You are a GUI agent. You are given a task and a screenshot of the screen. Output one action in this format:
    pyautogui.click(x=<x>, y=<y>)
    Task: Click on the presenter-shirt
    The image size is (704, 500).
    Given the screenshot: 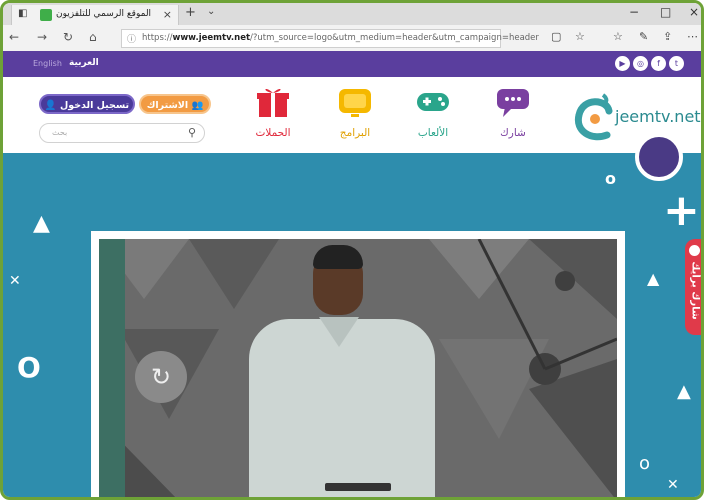 What is the action you would take?
    pyautogui.click(x=342, y=408)
    